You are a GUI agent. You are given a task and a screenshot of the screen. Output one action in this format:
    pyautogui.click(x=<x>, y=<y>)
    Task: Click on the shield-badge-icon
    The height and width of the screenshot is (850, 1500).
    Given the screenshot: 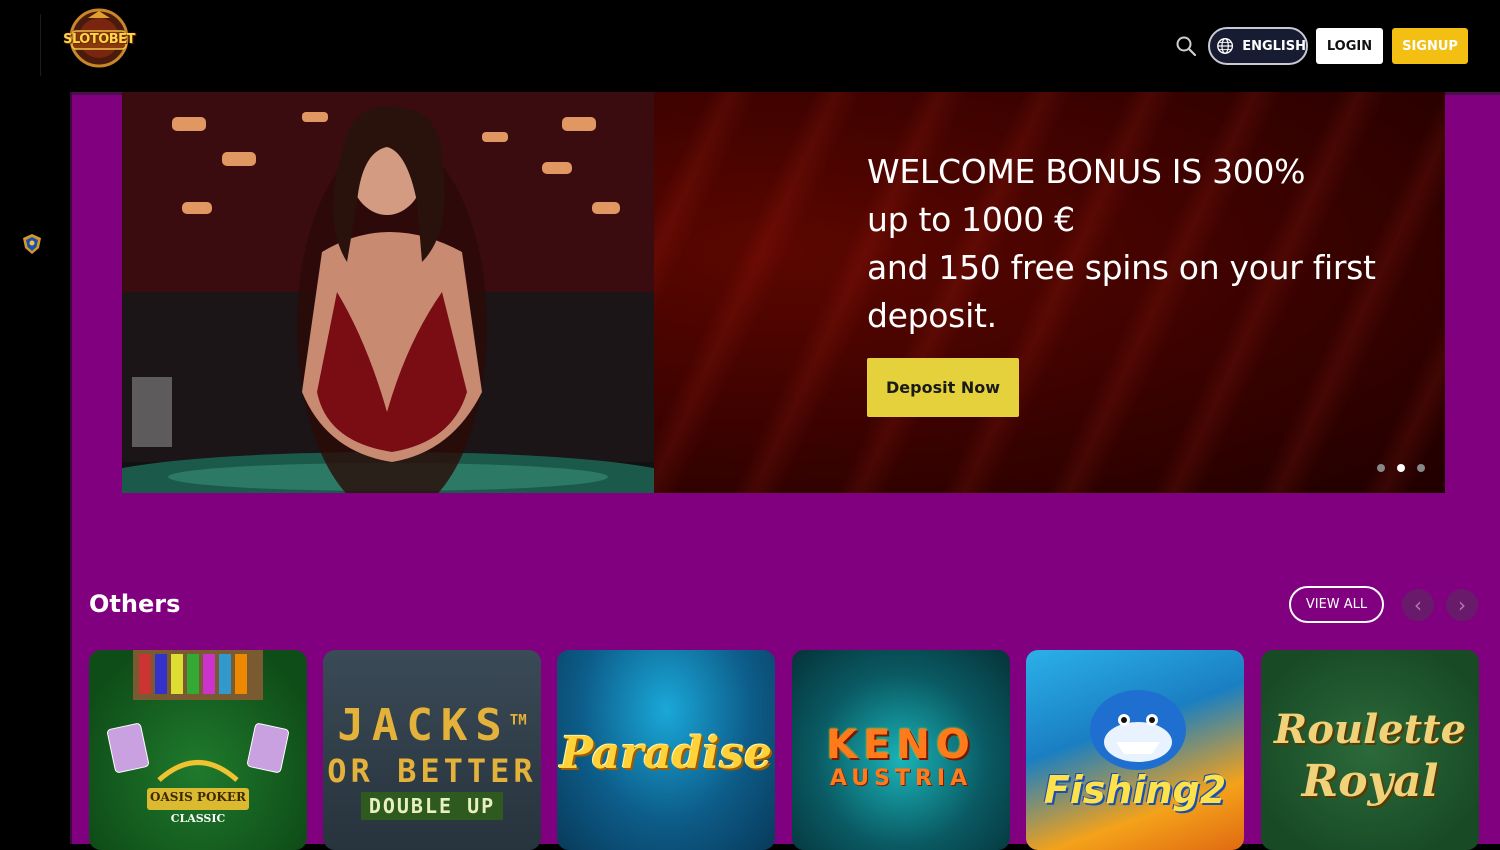 What is the action you would take?
    pyautogui.click(x=32, y=244)
    